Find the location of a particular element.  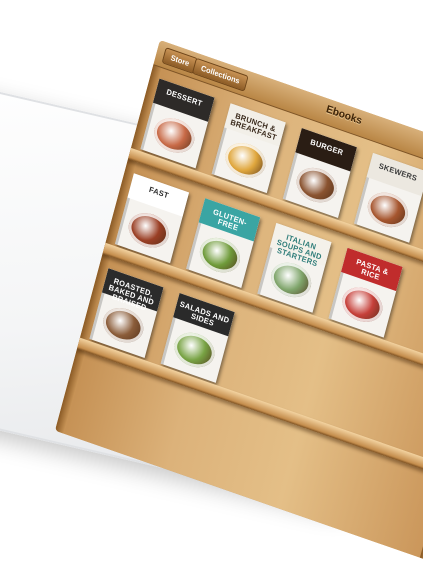

page-title: Ebooks is located at coordinates (344, 115).